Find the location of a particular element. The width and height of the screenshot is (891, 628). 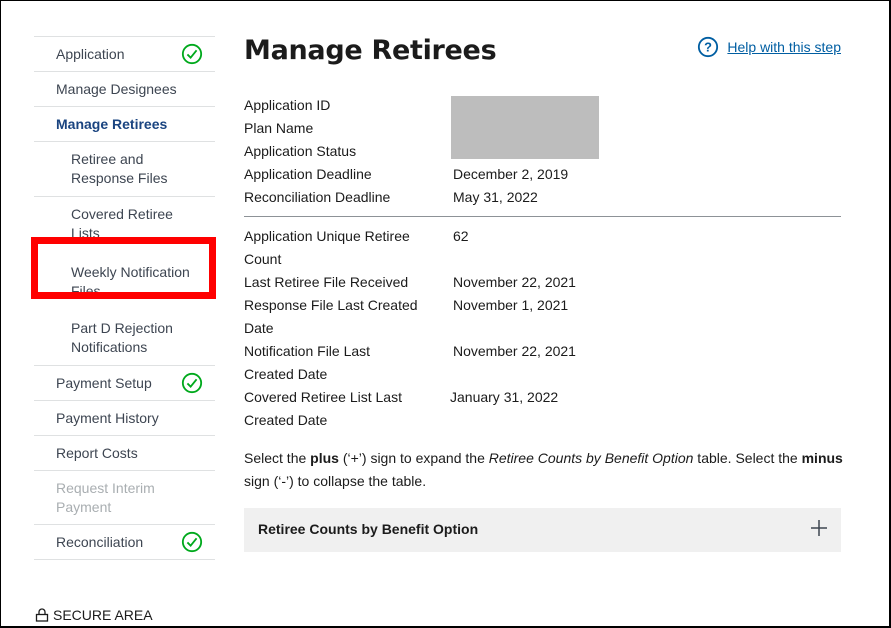

sidebar-item-label: Weekly Notification Files is located at coordinates (130, 281).